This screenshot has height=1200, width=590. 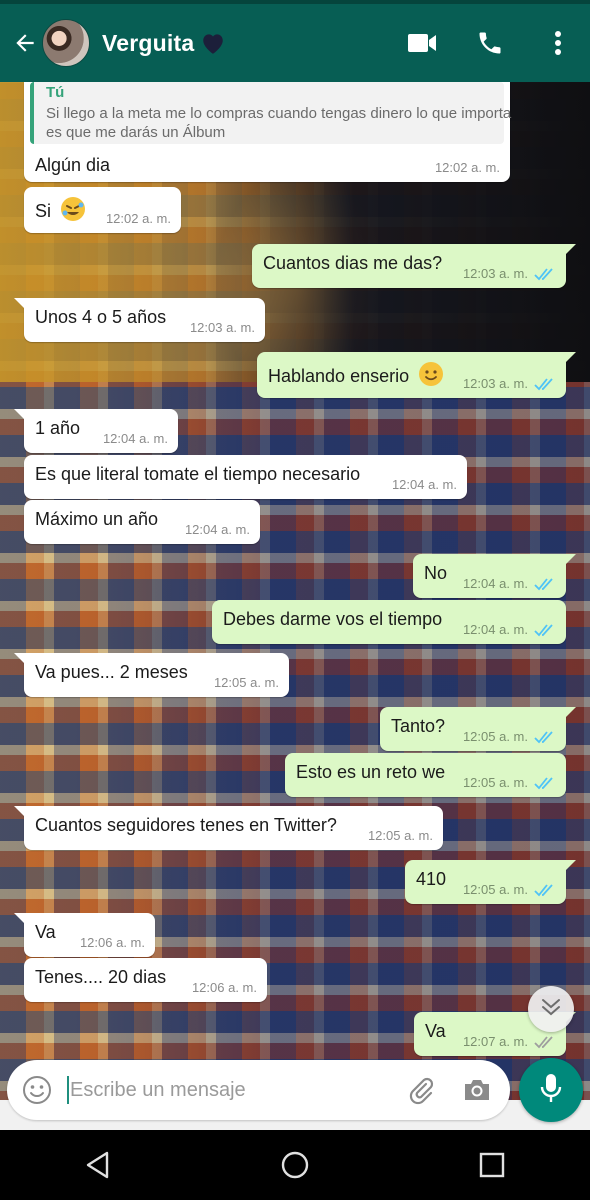 I want to click on camera-icon, so click(x=477, y=1090).